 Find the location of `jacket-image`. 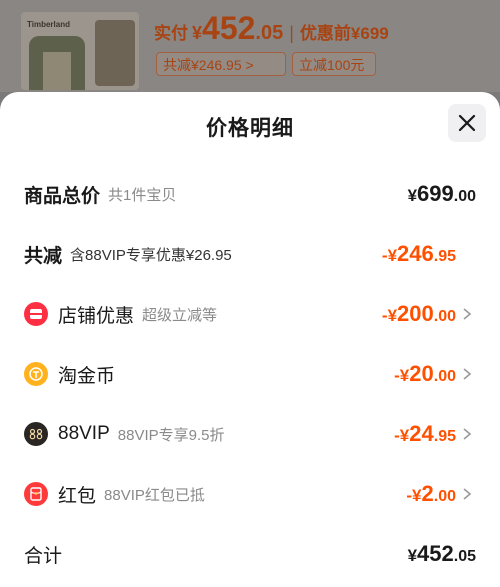

jacket-image is located at coordinates (57, 63).